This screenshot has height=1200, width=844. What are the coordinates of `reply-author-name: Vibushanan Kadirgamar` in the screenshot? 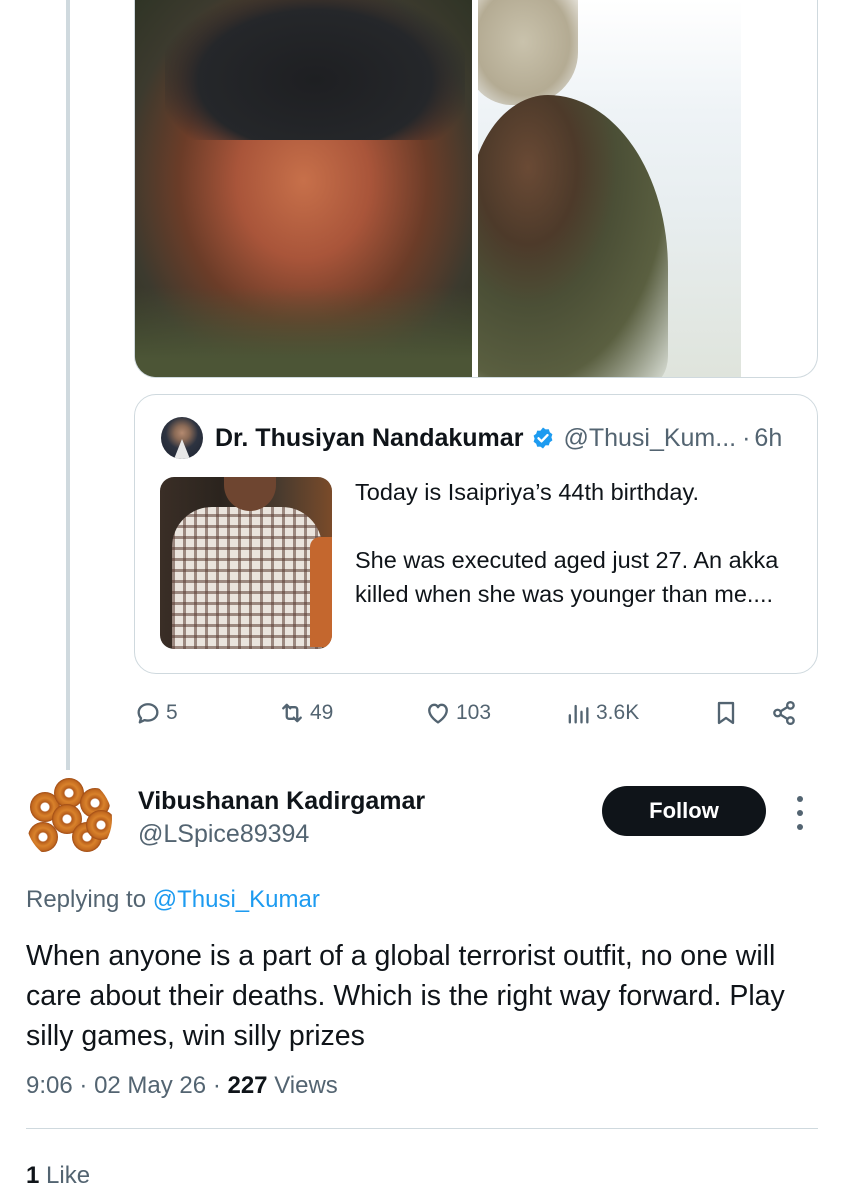 It's located at (281, 801).